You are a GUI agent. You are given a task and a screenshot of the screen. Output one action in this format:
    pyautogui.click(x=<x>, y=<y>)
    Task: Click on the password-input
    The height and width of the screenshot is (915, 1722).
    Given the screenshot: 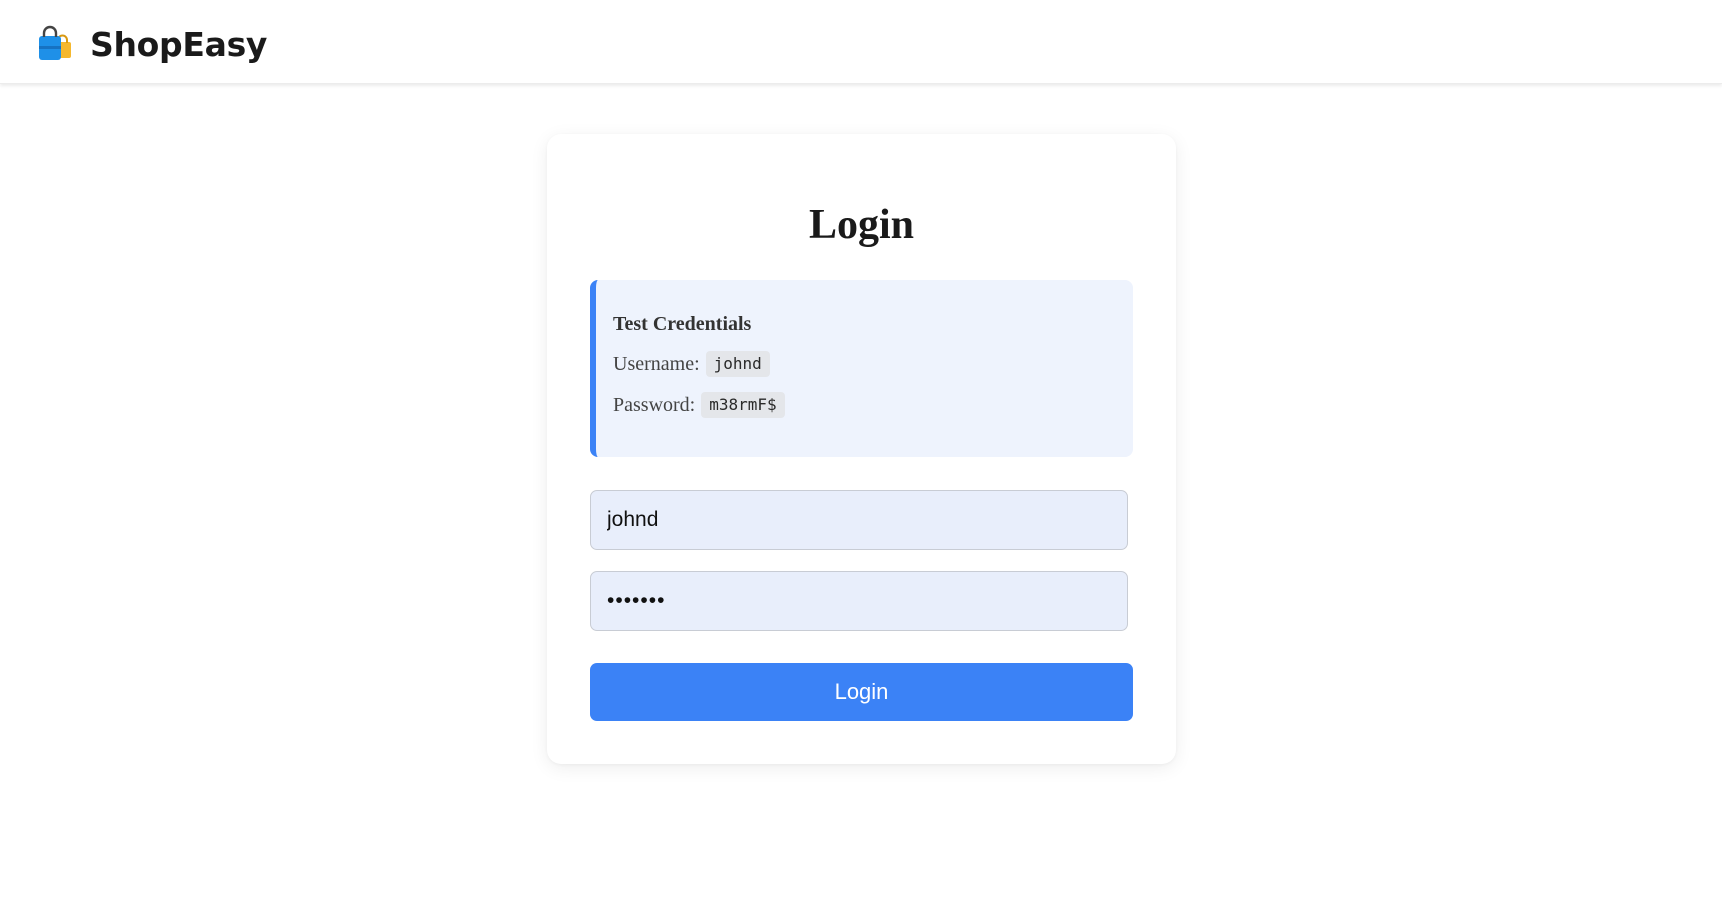 What is the action you would take?
    pyautogui.click(x=859, y=601)
    